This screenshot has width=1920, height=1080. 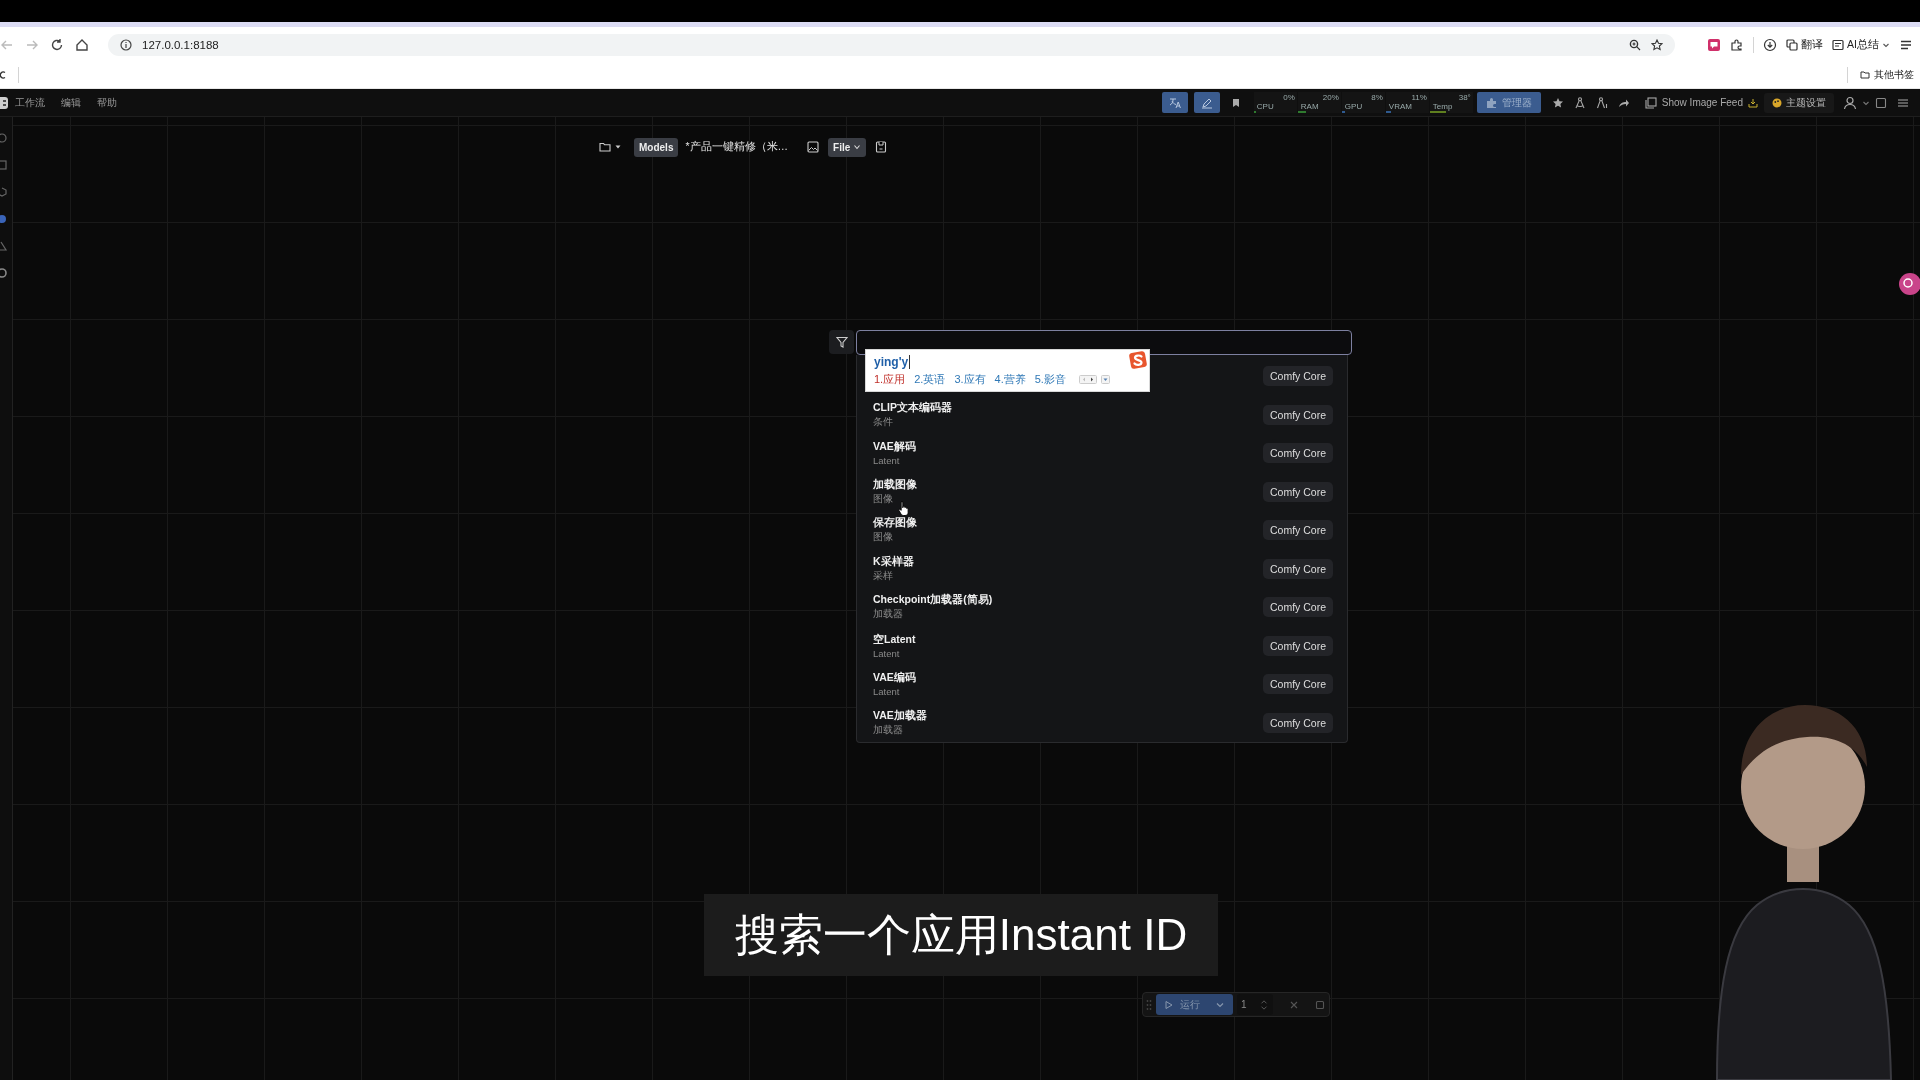 What do you see at coordinates (57, 44) in the screenshot?
I see `reload-icon` at bounding box center [57, 44].